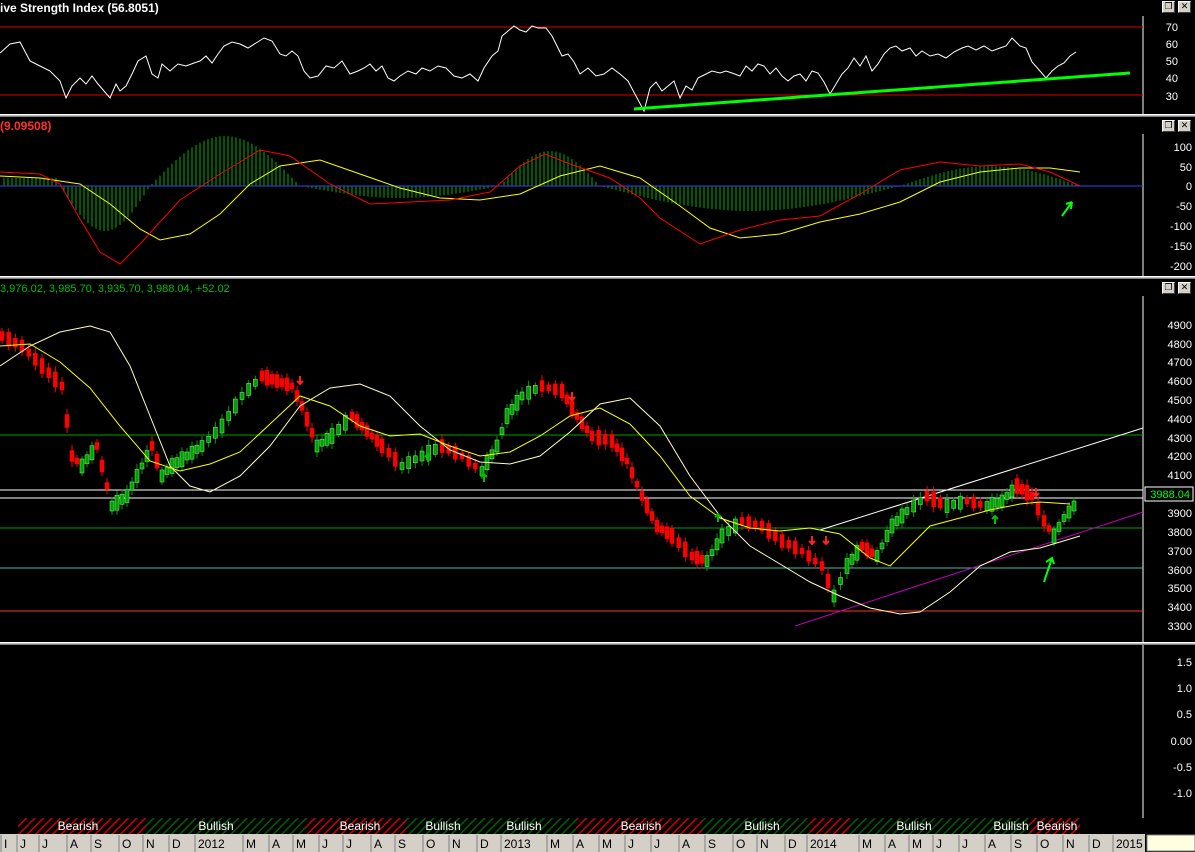  What do you see at coordinates (1180, 552) in the screenshot?
I see `svg-text: 3700` at bounding box center [1180, 552].